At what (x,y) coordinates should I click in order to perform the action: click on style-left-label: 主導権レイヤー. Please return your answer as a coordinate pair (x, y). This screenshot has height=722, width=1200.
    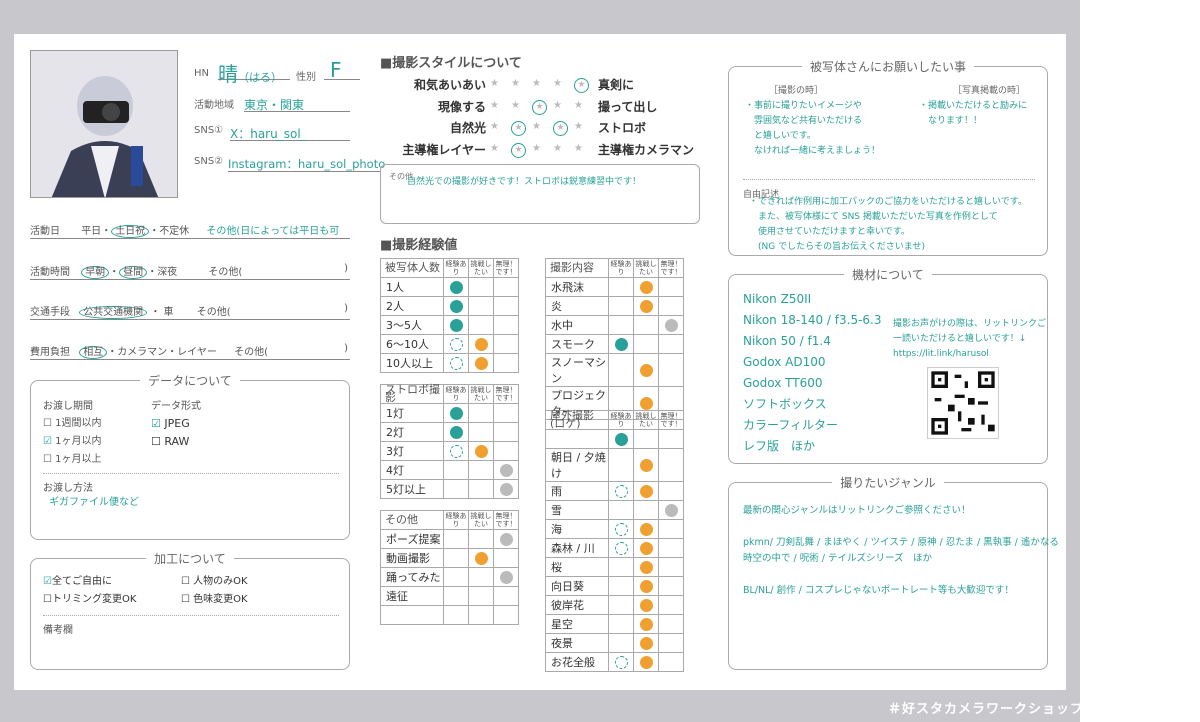
    Looking at the image, I should click on (444, 149).